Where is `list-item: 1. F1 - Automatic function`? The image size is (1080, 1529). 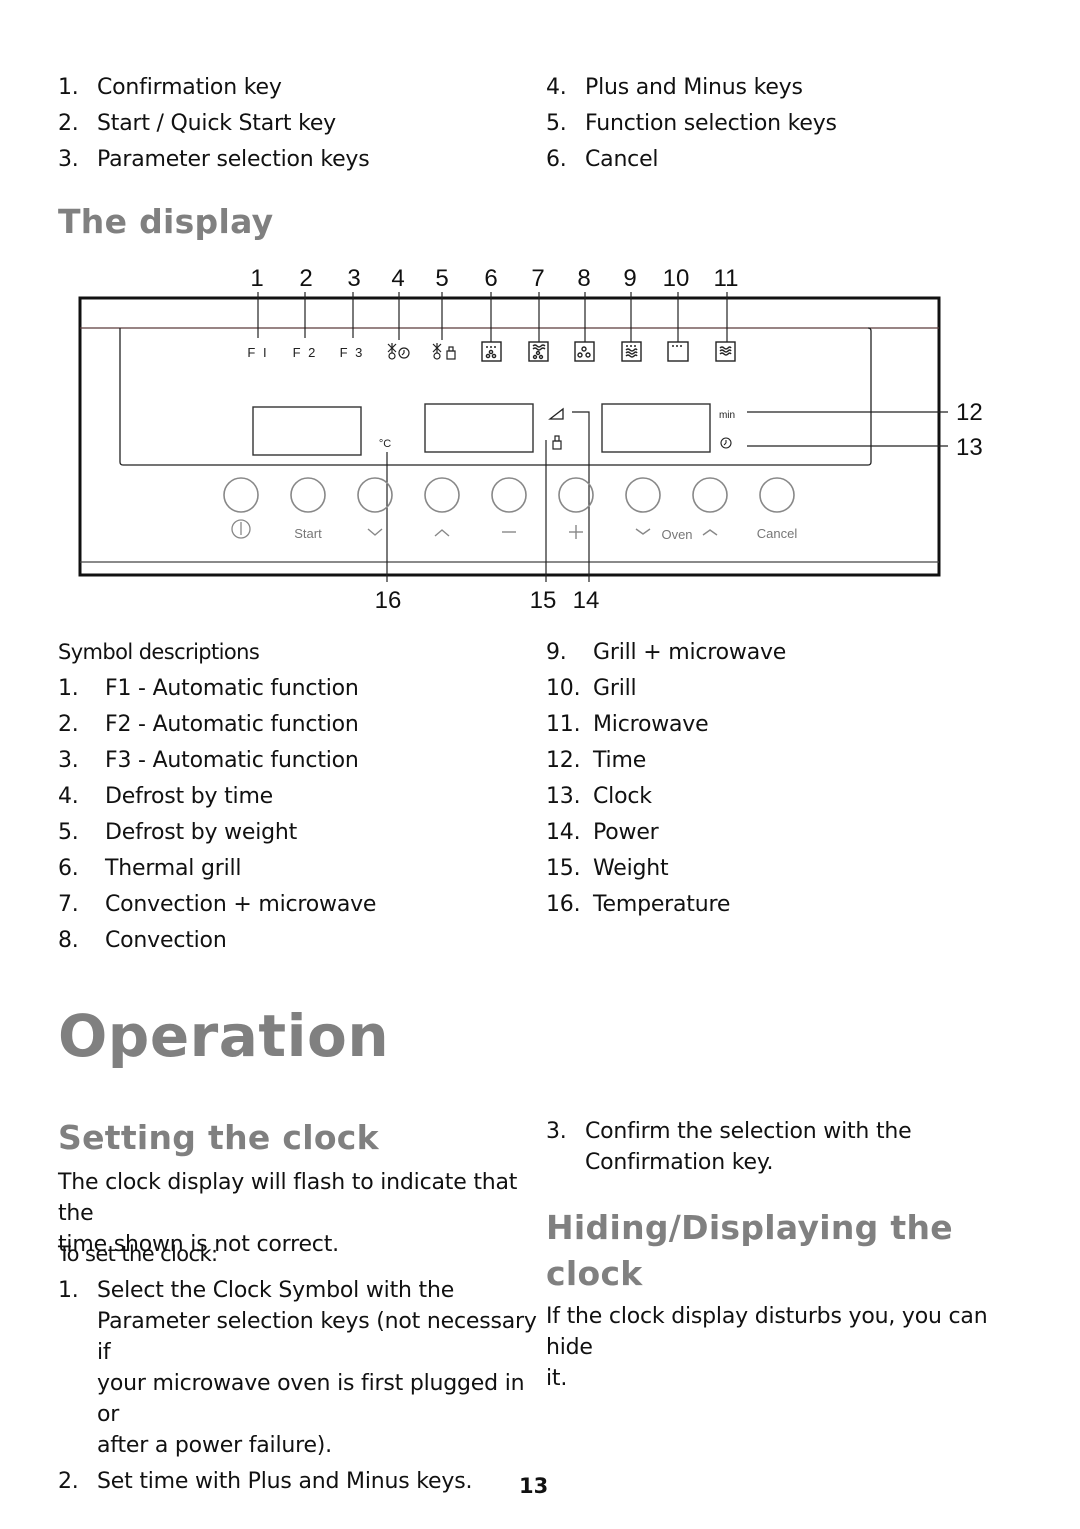
list-item: 1. F1 - Automatic function is located at coordinates (208, 688).